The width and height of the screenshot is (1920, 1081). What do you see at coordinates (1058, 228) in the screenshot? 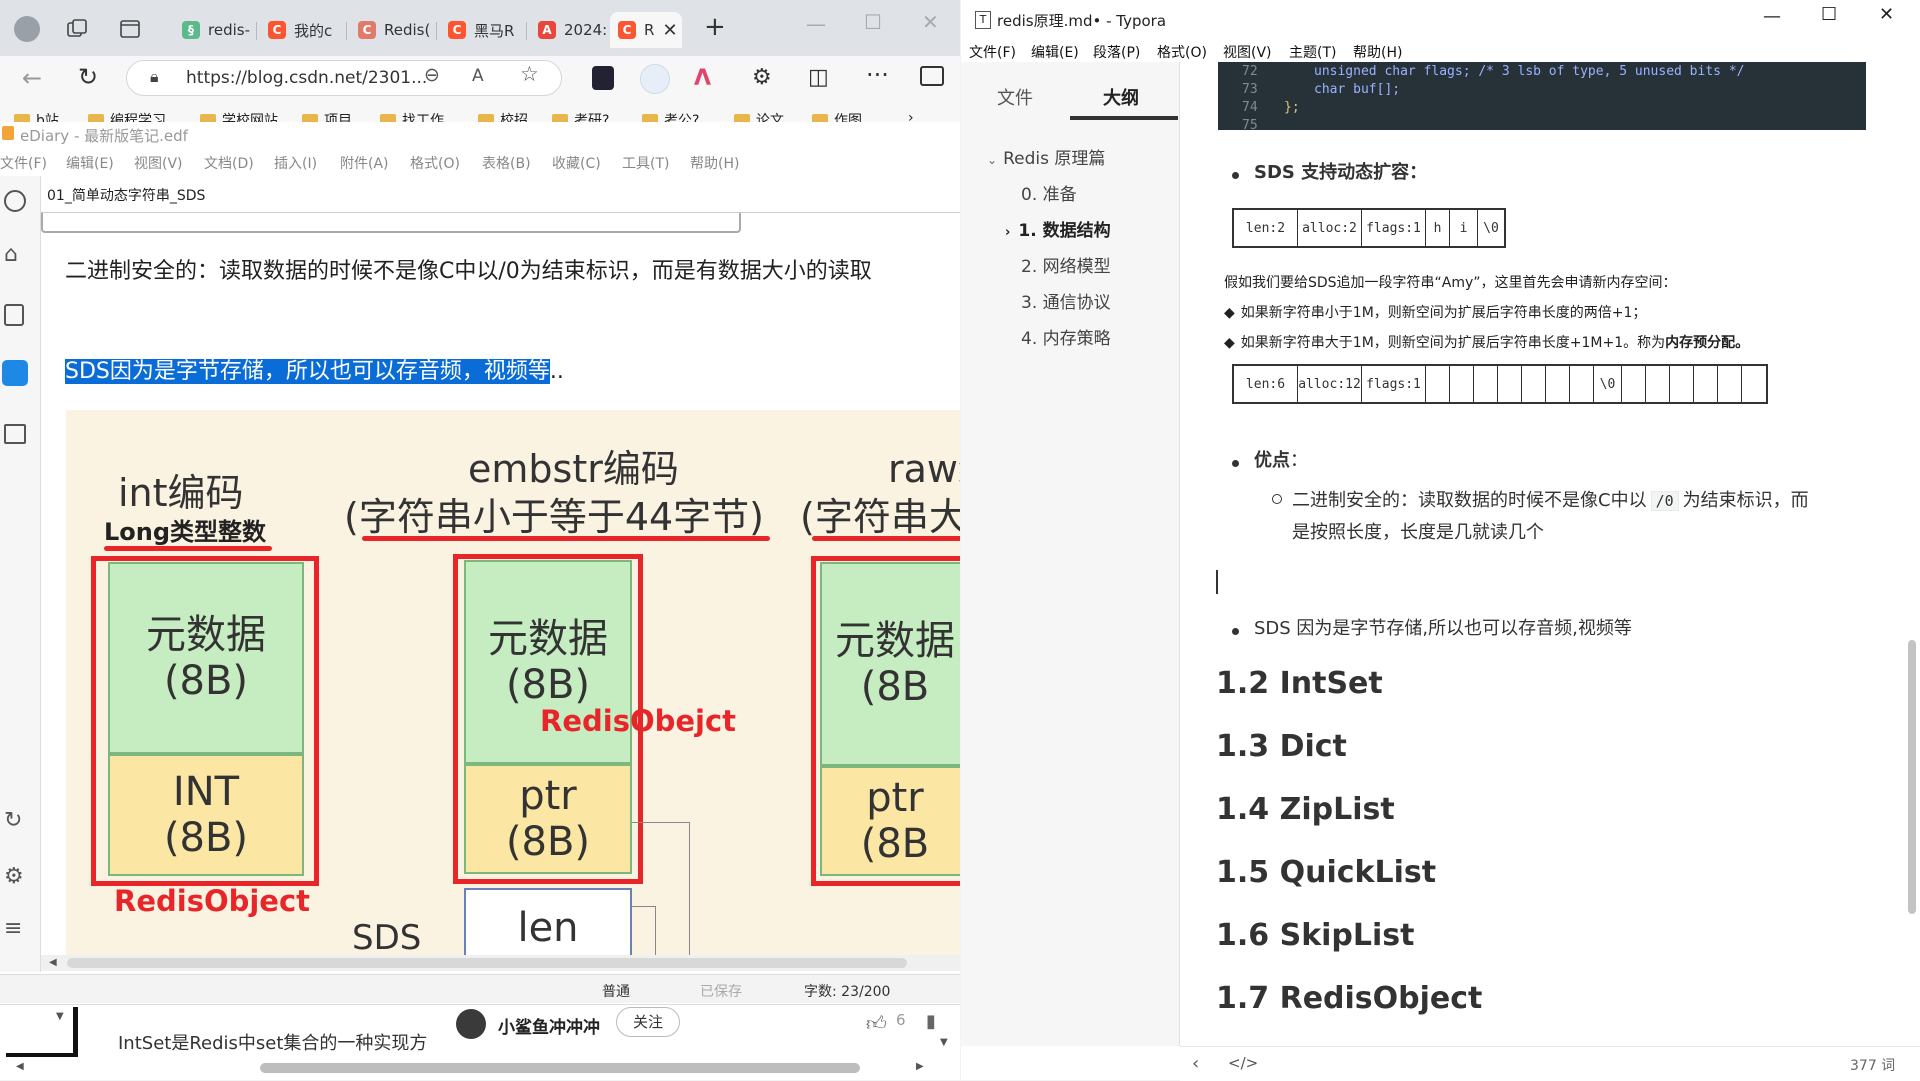
I see `outline-item-data-structures: › 1. 数据结构` at bounding box center [1058, 228].